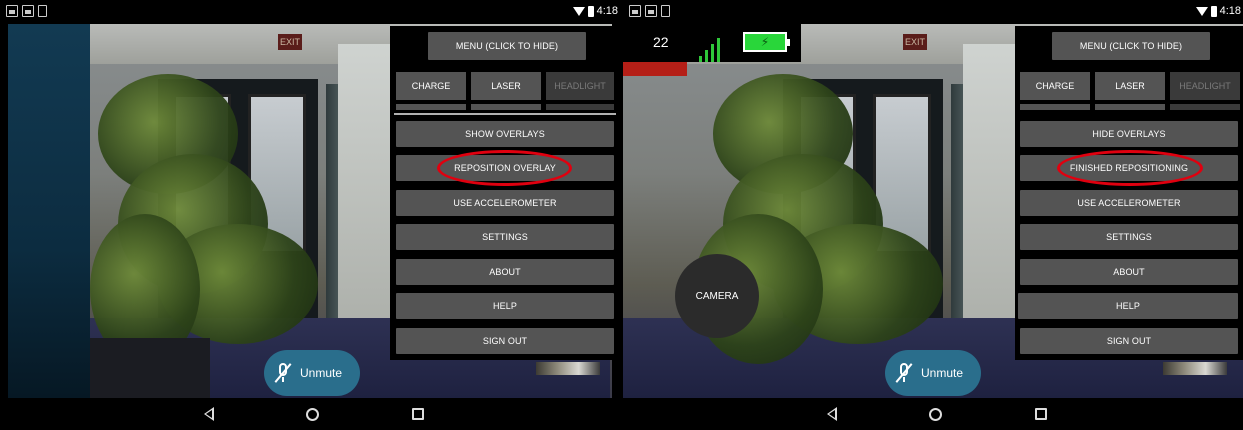 The image size is (1243, 430). I want to click on hide-overlays-button: HIDE OVERLAYS, so click(1129, 134).